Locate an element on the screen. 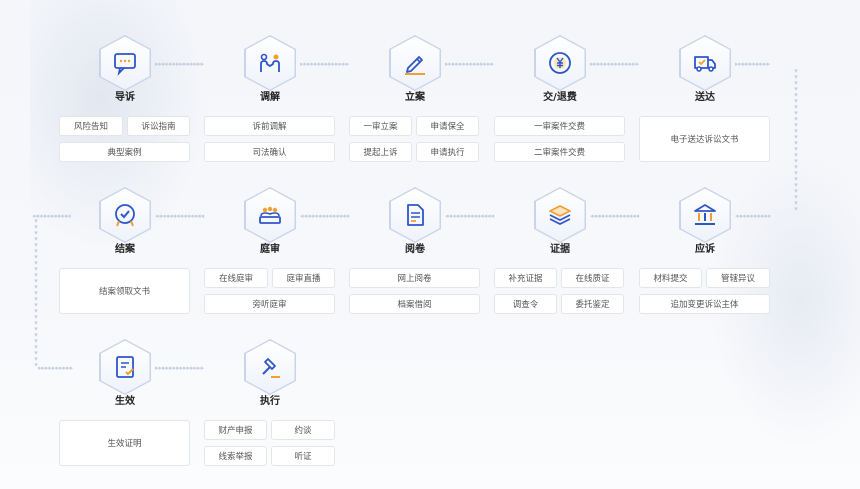 The width and height of the screenshot is (860, 489). stage-label: 证据 is located at coordinates (560, 249).